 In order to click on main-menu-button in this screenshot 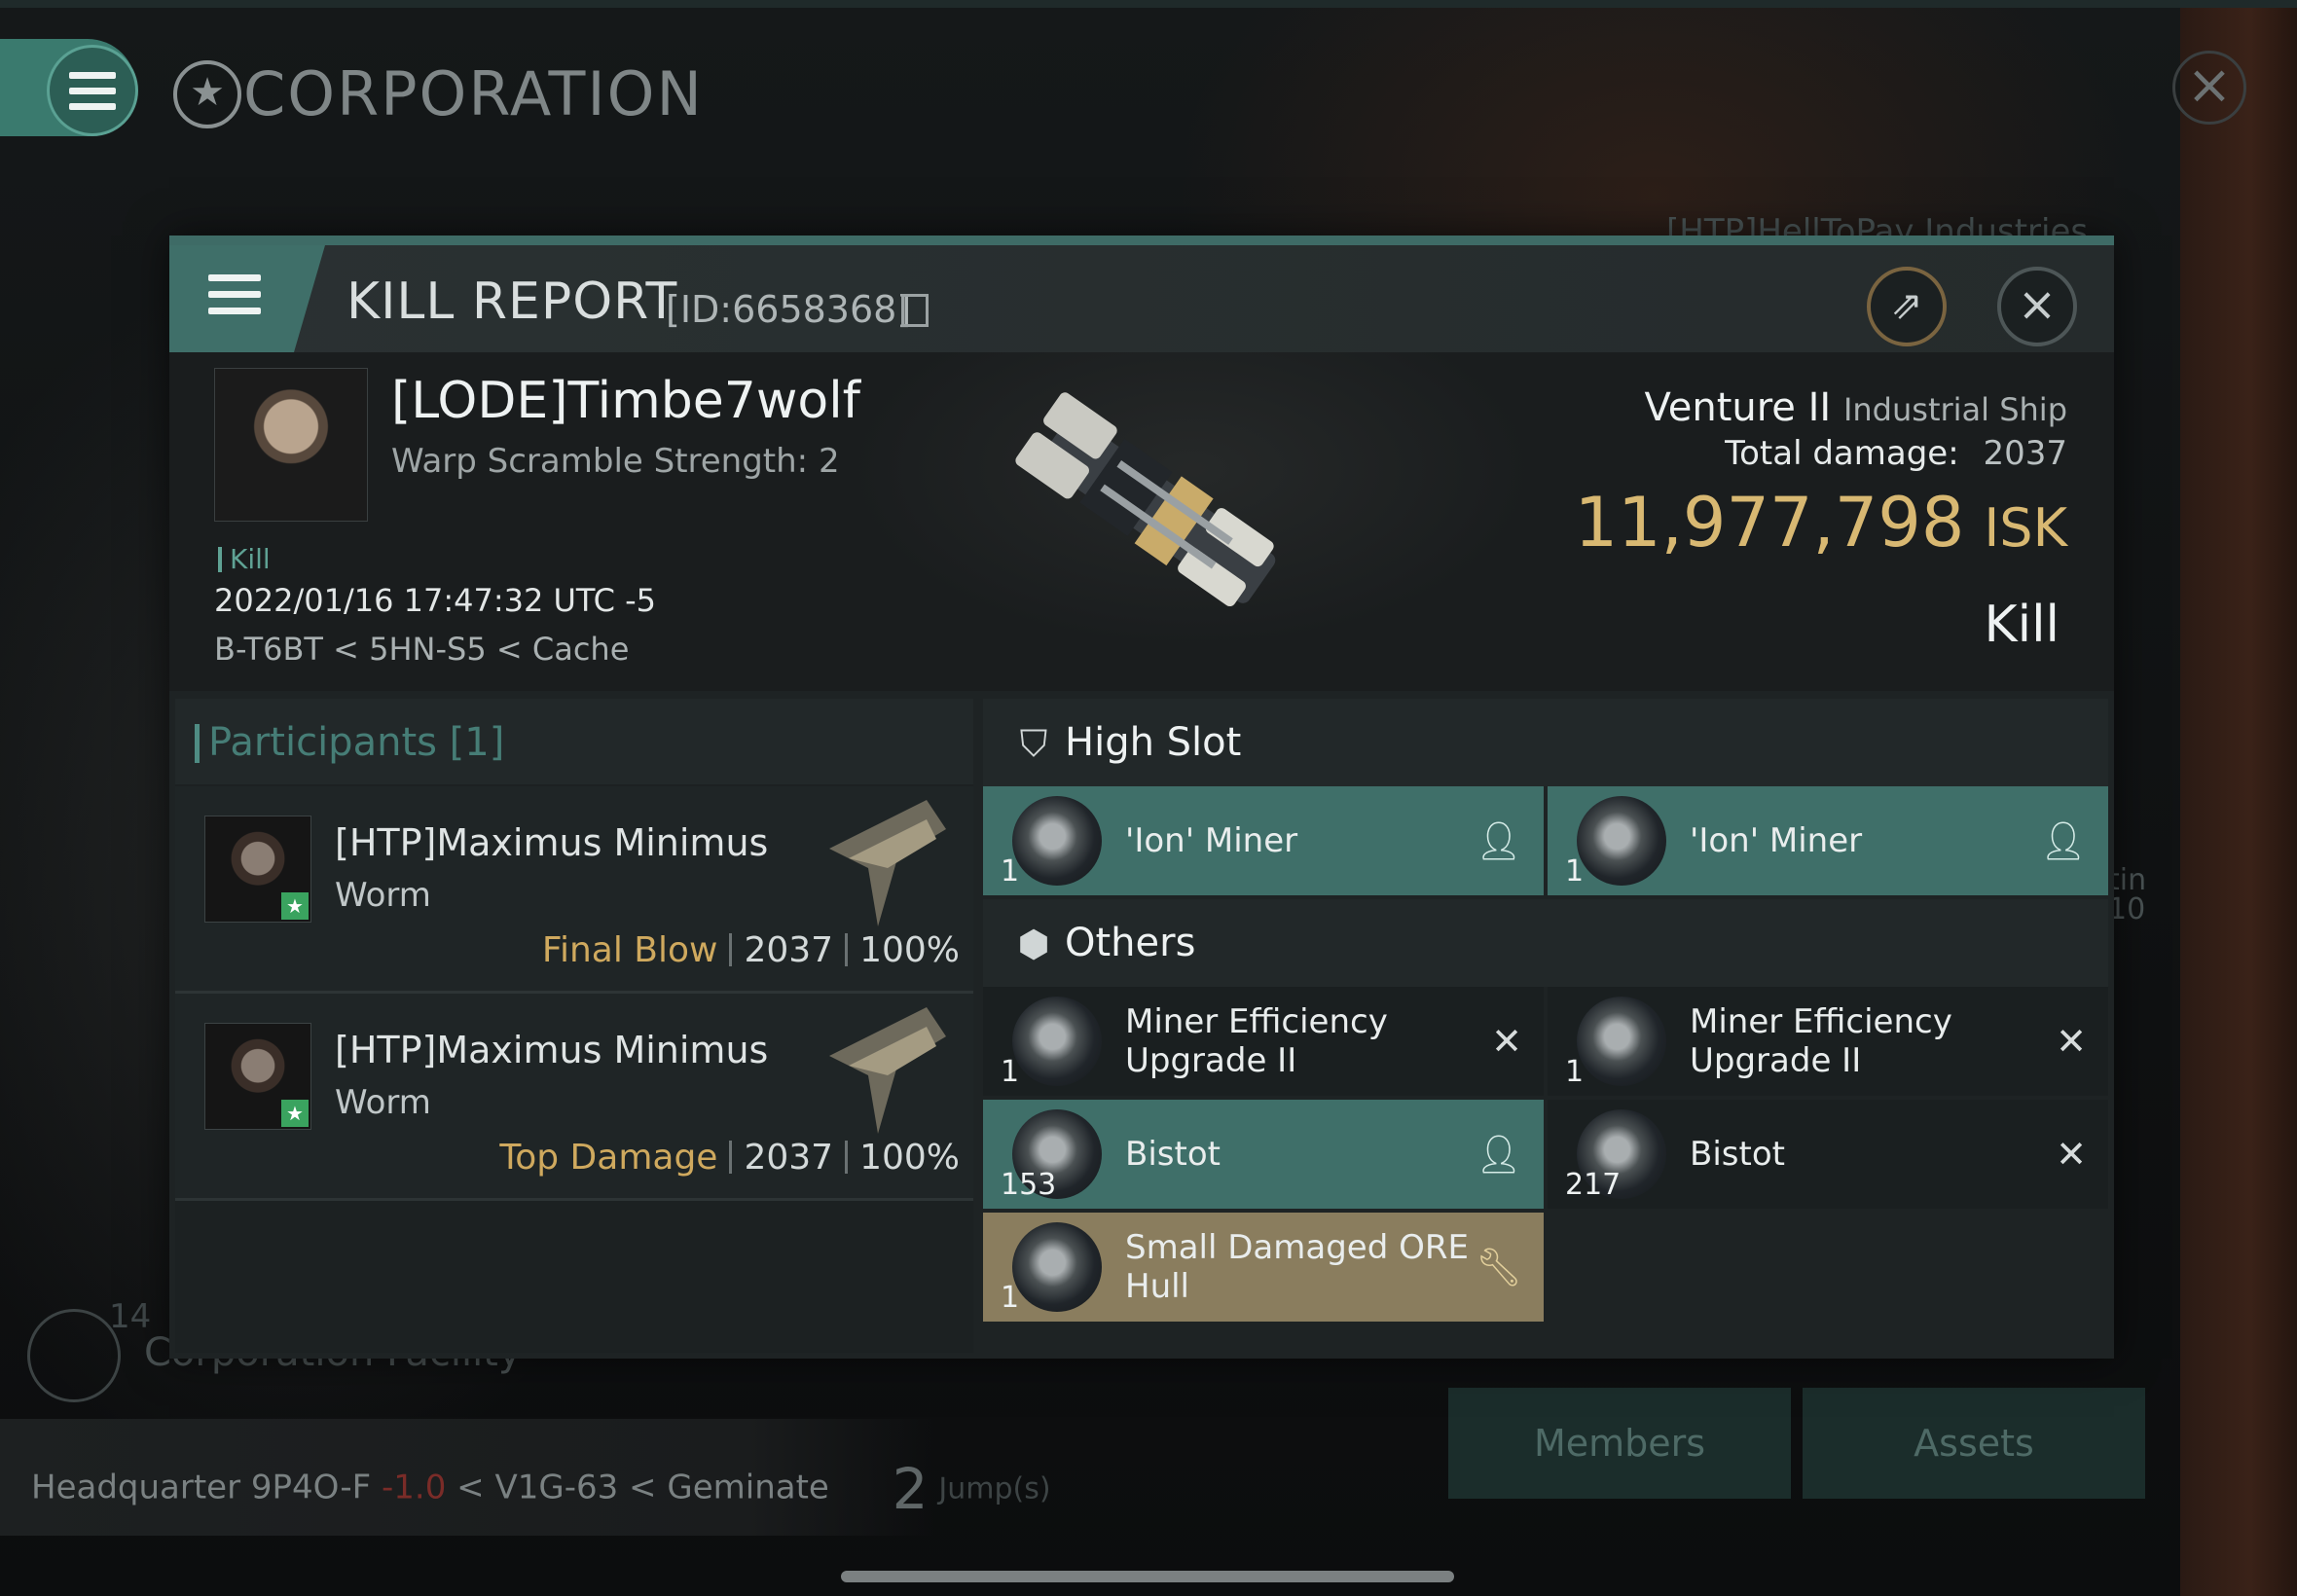, I will do `click(69, 88)`.